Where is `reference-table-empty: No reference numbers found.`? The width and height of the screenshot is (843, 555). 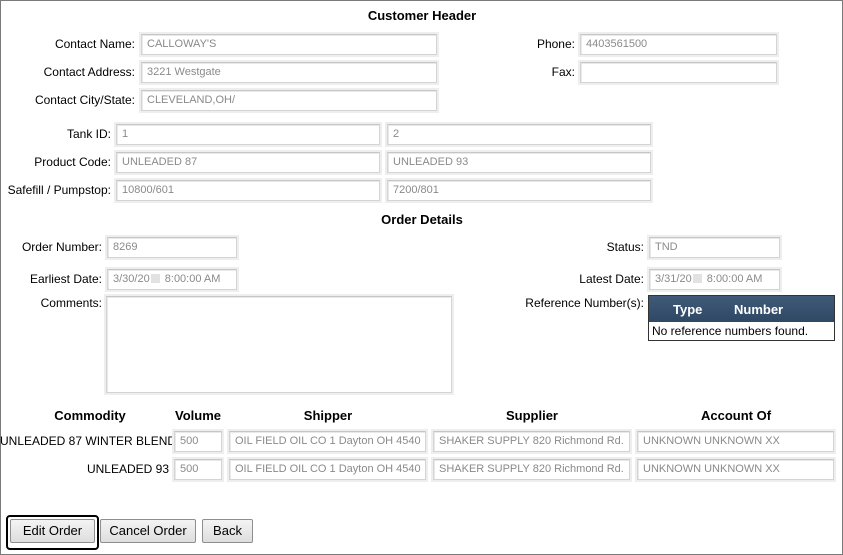
reference-table-empty: No reference numbers found. is located at coordinates (730, 331).